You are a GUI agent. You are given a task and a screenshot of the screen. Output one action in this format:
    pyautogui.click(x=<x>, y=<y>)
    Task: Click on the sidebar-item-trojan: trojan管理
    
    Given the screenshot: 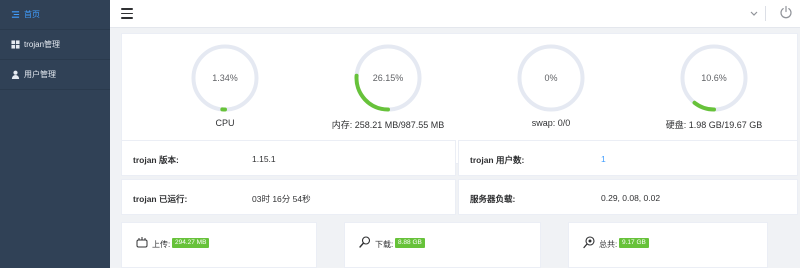 What is the action you would take?
    pyautogui.click(x=55, y=45)
    